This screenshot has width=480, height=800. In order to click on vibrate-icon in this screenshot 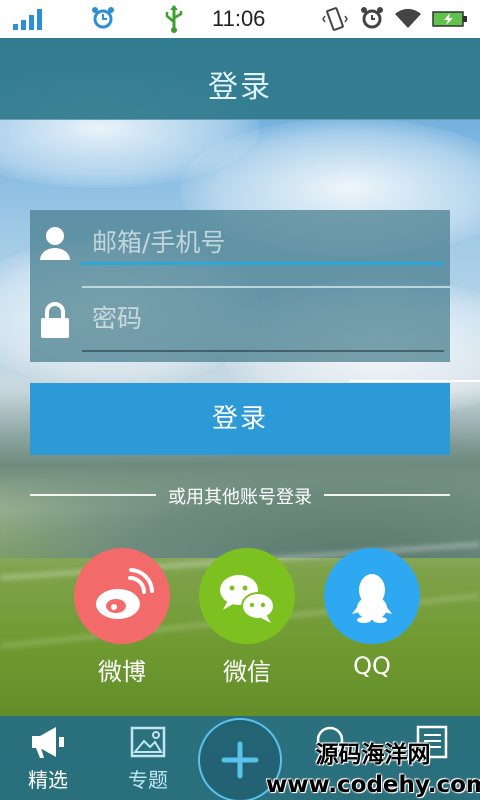, I will do `click(335, 19)`.